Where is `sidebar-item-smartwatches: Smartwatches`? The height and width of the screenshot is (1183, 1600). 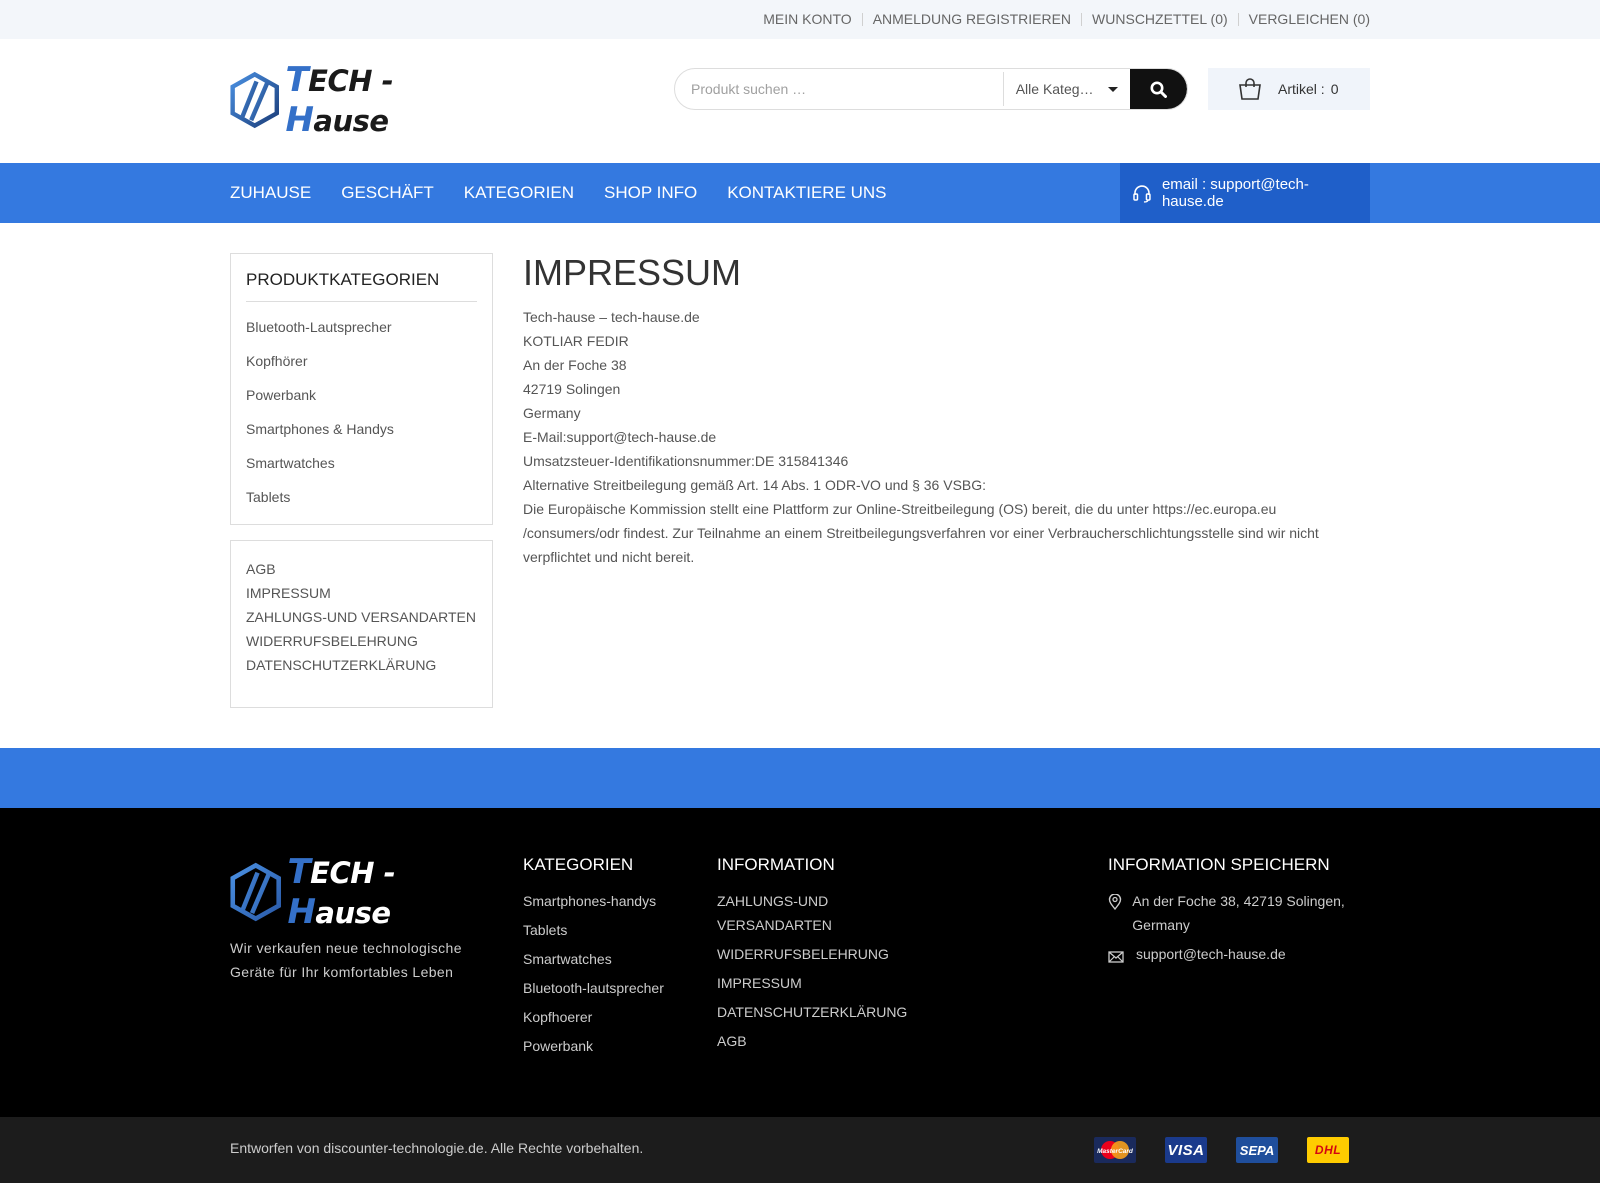
sidebar-item-smartwatches: Smartwatches is located at coordinates (361, 463).